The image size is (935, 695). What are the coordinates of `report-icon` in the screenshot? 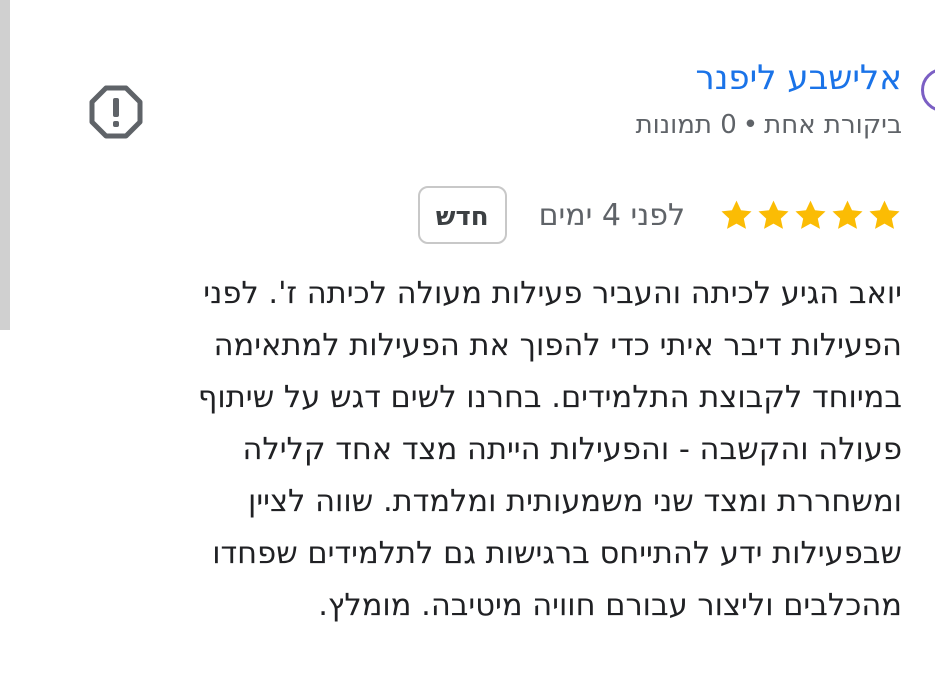 It's located at (116, 112).